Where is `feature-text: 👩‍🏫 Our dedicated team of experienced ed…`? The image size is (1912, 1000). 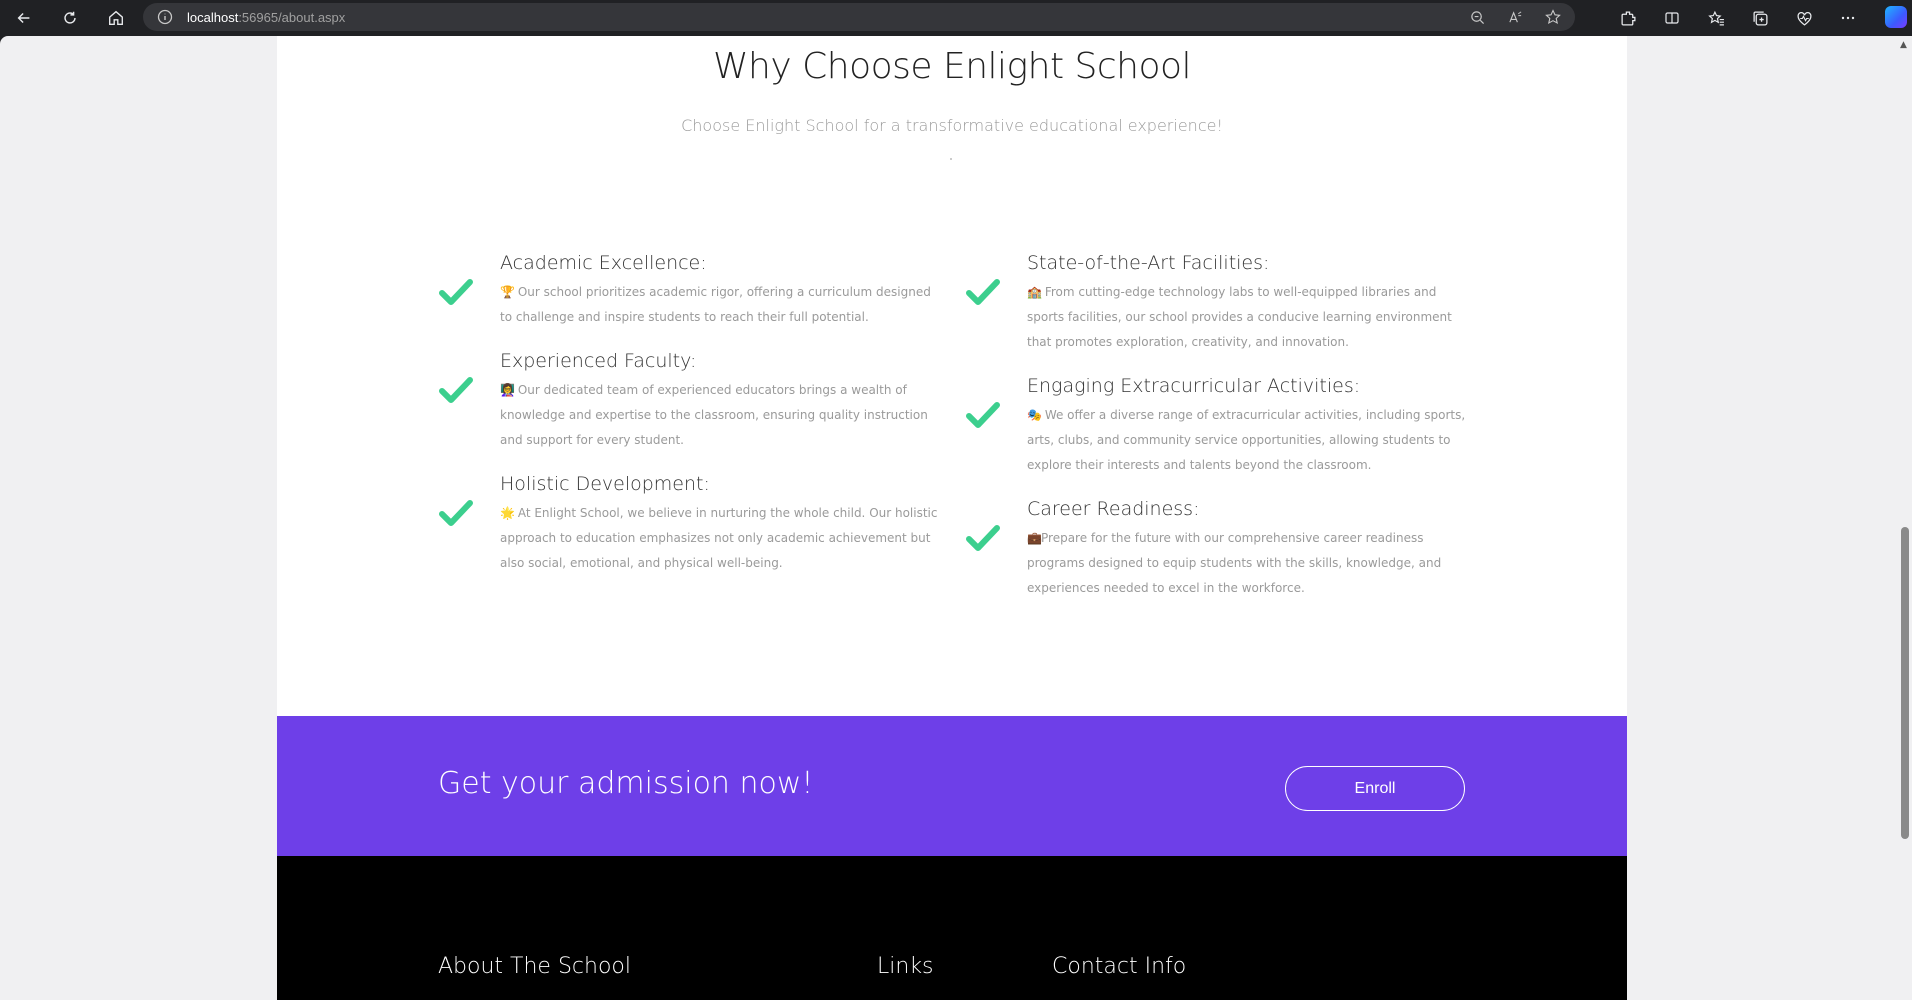
feature-text: 👩‍🏫 Our dedicated team of experienced ed… is located at coordinates (720, 415).